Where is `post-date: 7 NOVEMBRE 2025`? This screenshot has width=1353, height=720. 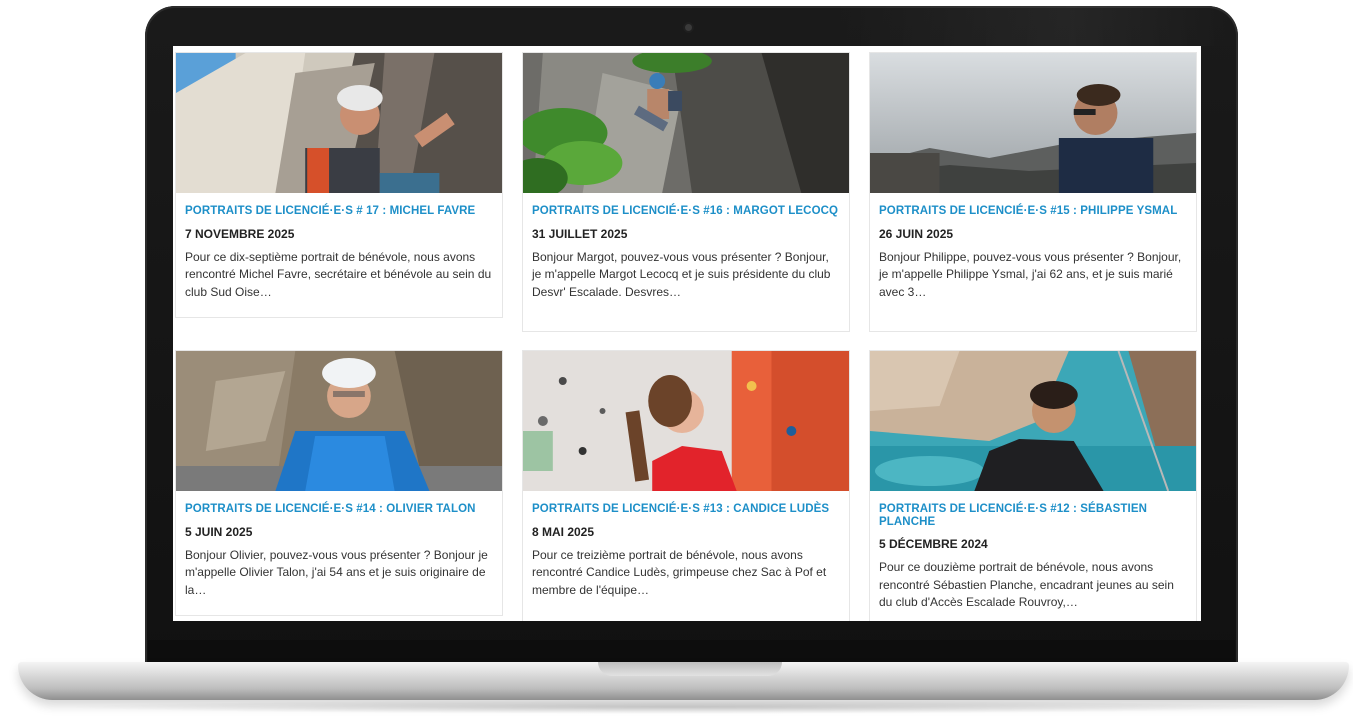
post-date: 7 NOVEMBRE 2025 is located at coordinates (240, 233).